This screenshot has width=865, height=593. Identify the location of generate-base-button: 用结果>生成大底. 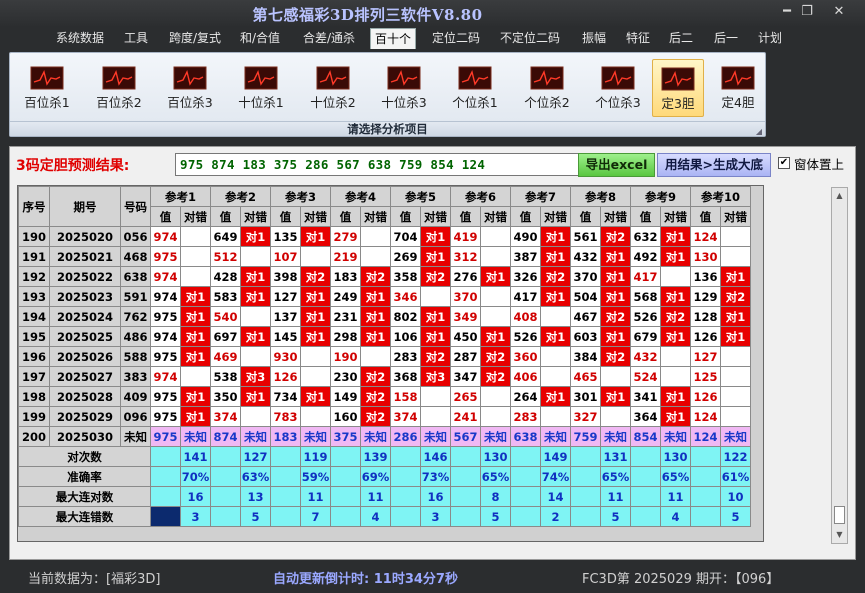
(714, 165).